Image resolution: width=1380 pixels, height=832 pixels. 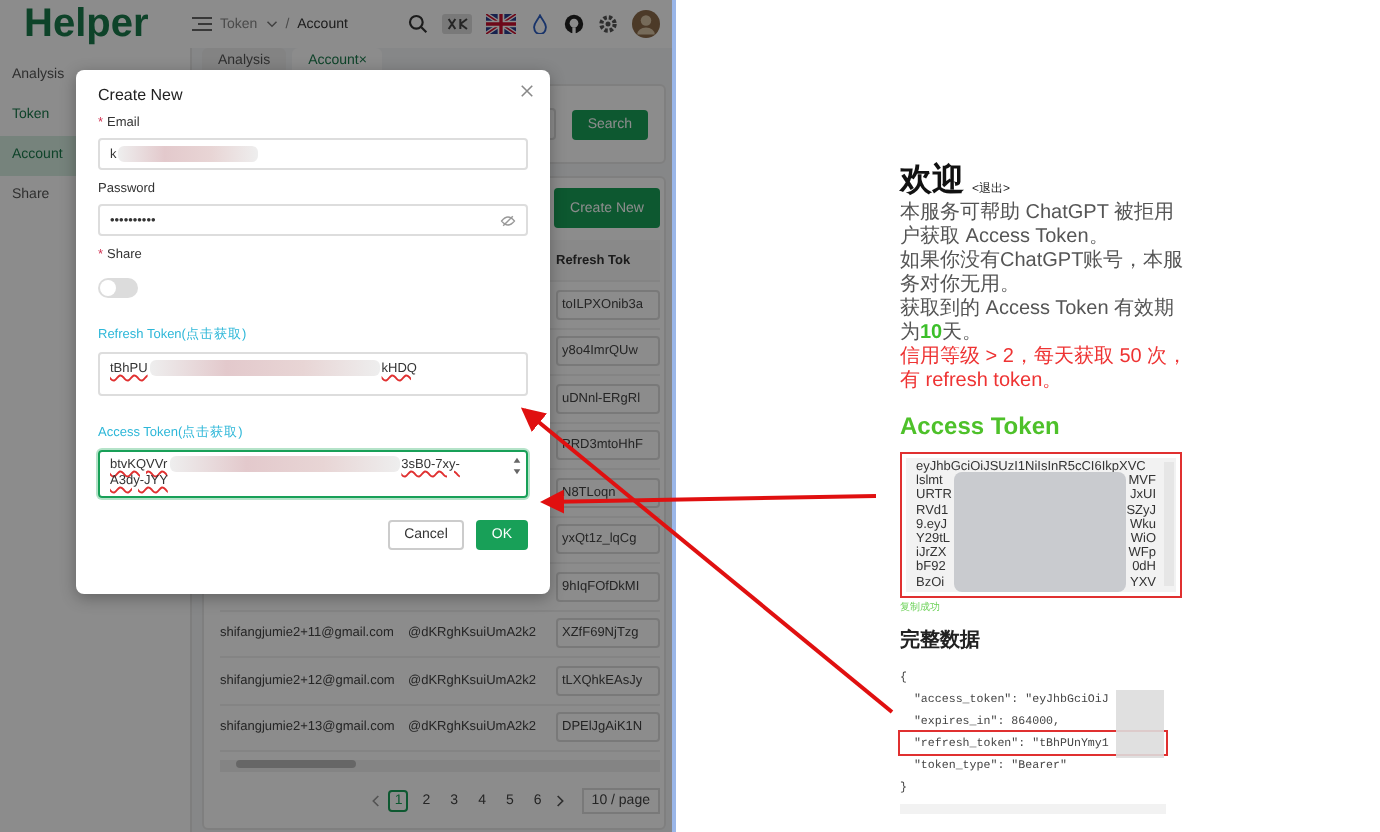 What do you see at coordinates (1038, 321) in the screenshot?
I see `intro-text: 获取到的 Access Token 有效期为10天。` at bounding box center [1038, 321].